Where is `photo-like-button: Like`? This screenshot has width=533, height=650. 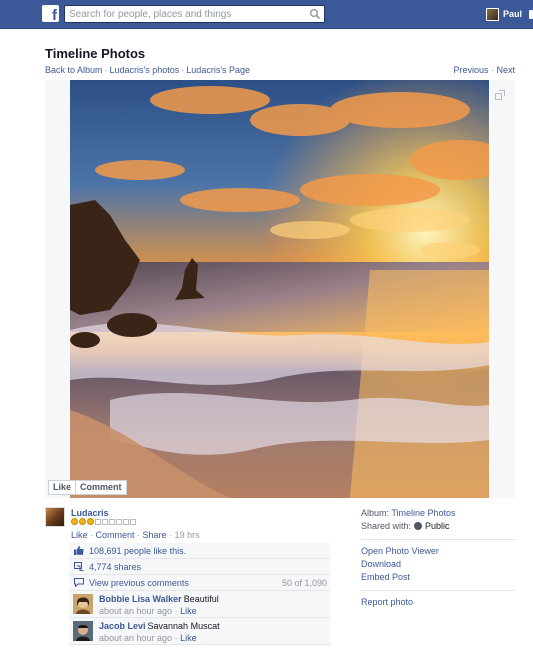
photo-like-button: Like is located at coordinates (62, 487).